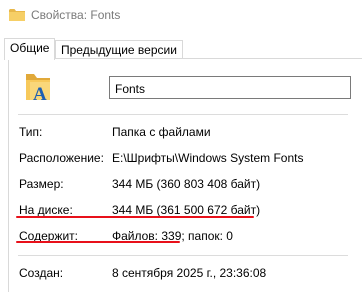  I want to click on created-label: Создан:, so click(41, 273).